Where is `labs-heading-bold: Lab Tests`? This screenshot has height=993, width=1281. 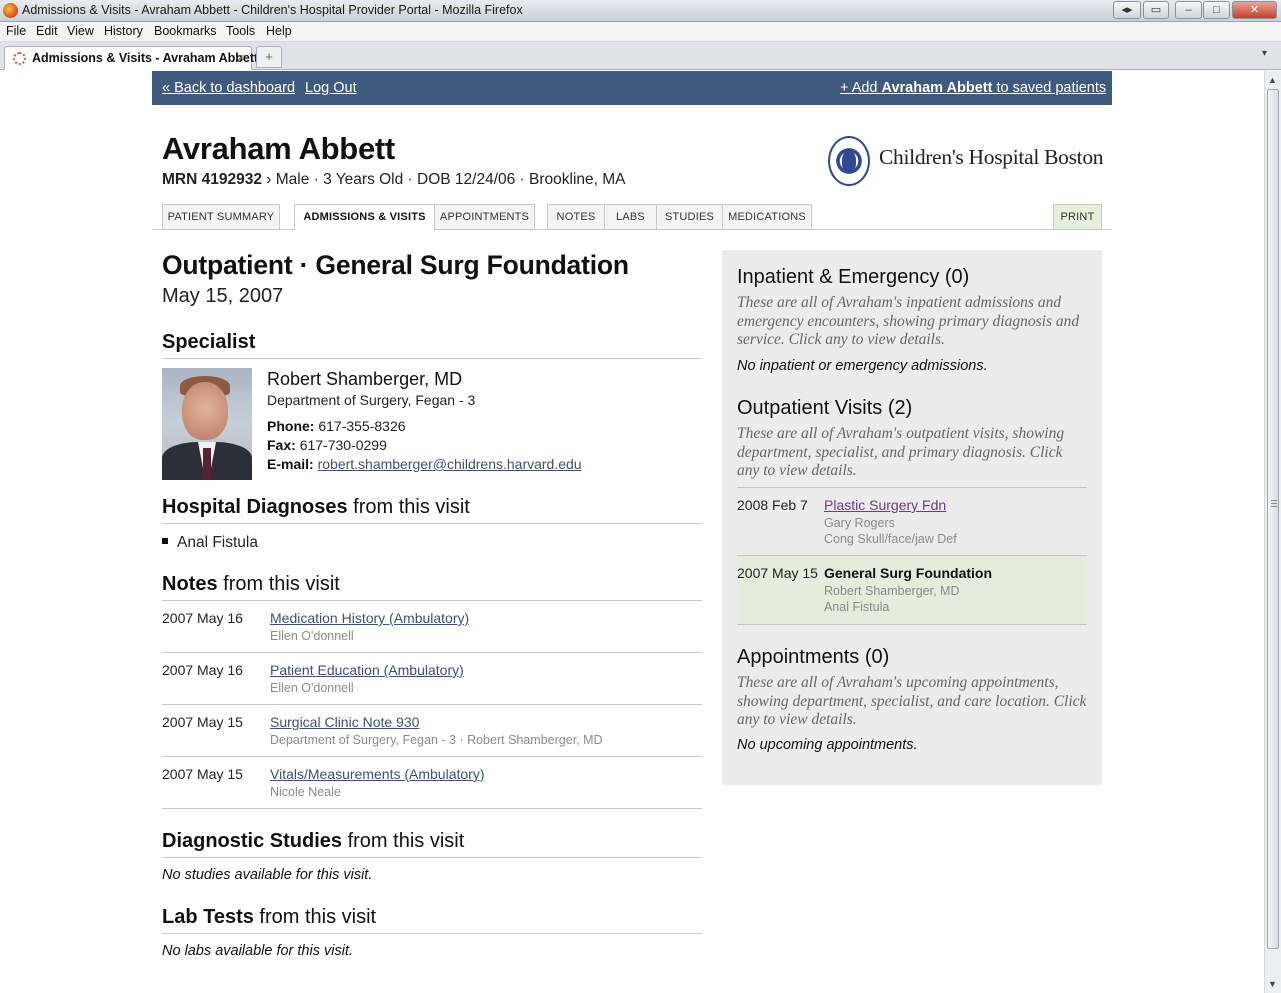
labs-heading-bold: Lab Tests is located at coordinates (208, 917).